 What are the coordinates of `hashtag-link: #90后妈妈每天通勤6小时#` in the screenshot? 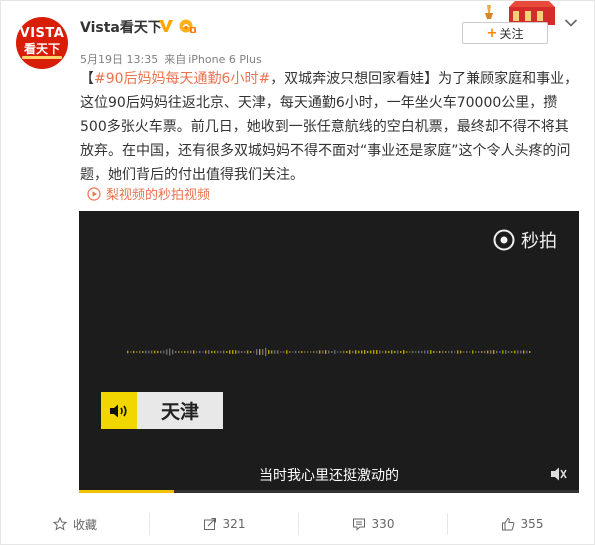 It's located at (182, 79).